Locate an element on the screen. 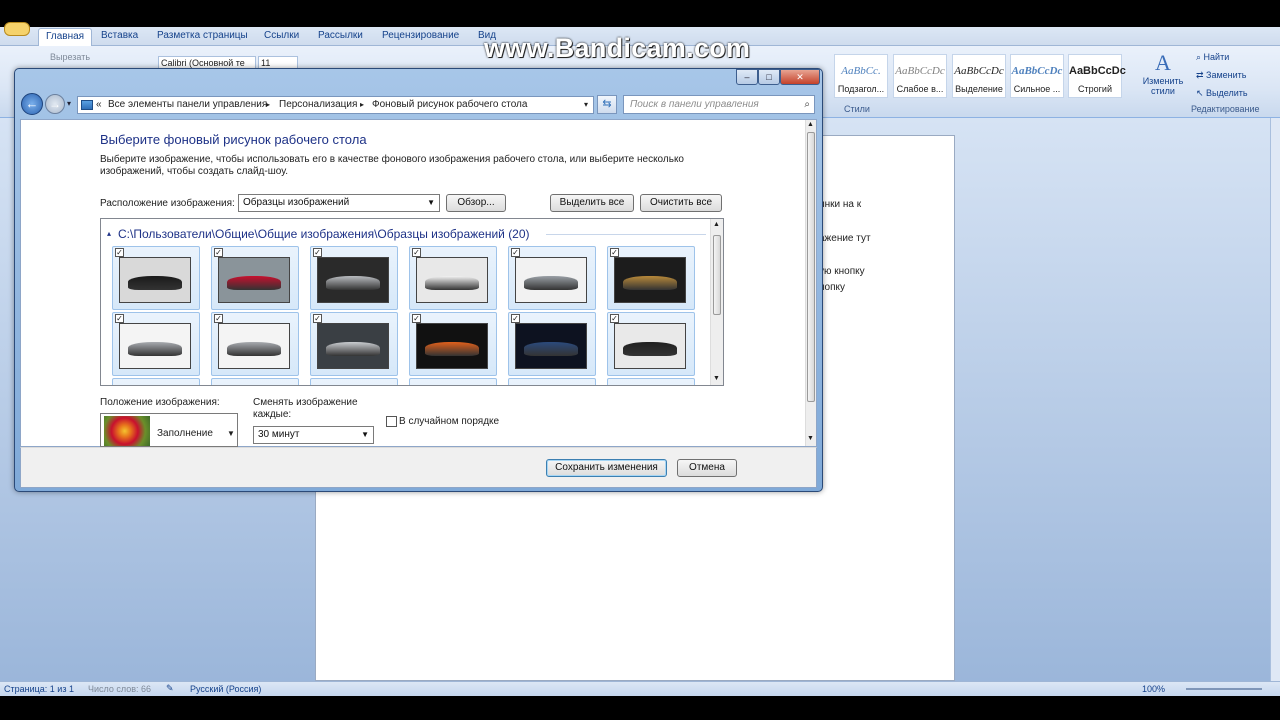  tab-mailings: Рассылки is located at coordinates (340, 35).